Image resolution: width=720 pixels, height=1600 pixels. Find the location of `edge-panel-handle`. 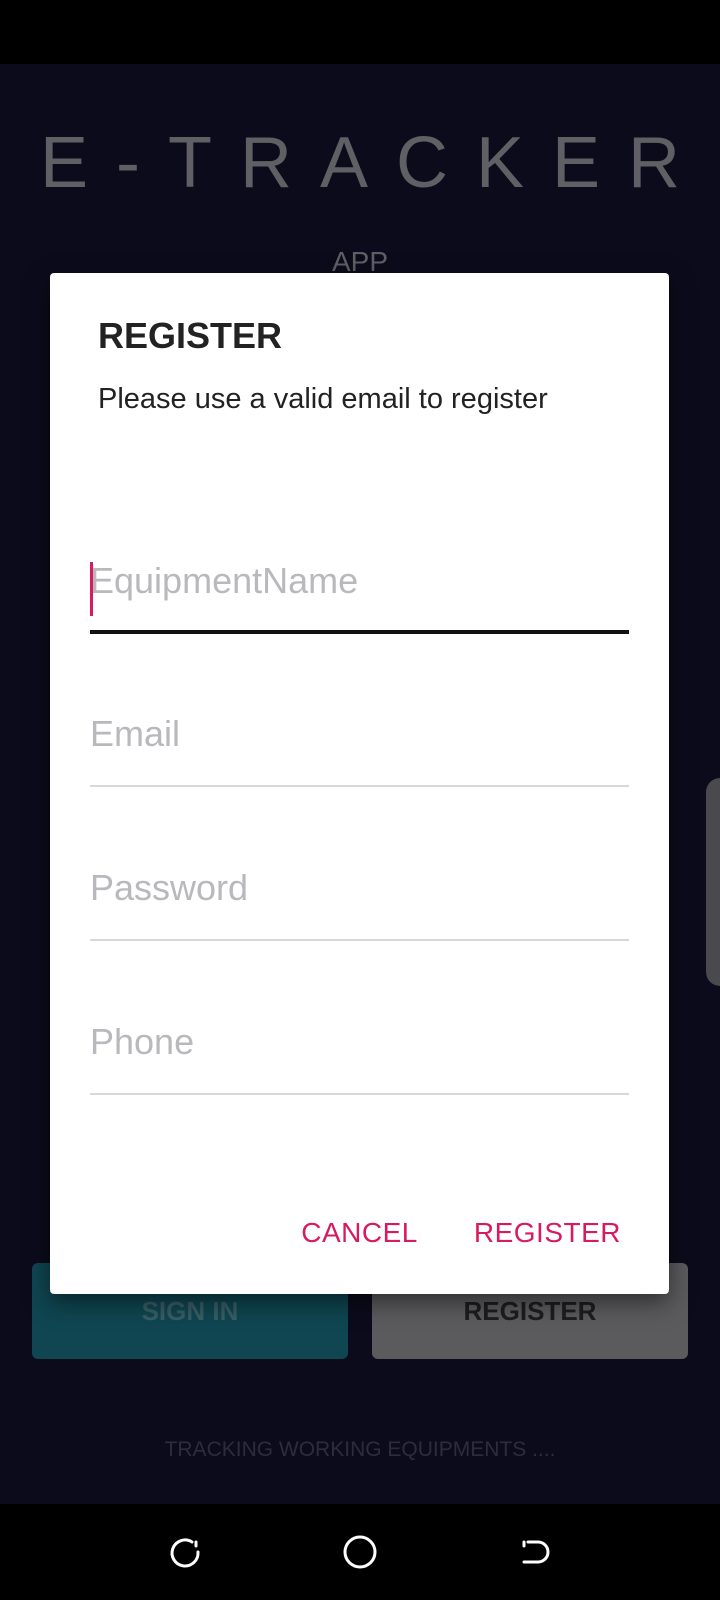

edge-panel-handle is located at coordinates (713, 882).